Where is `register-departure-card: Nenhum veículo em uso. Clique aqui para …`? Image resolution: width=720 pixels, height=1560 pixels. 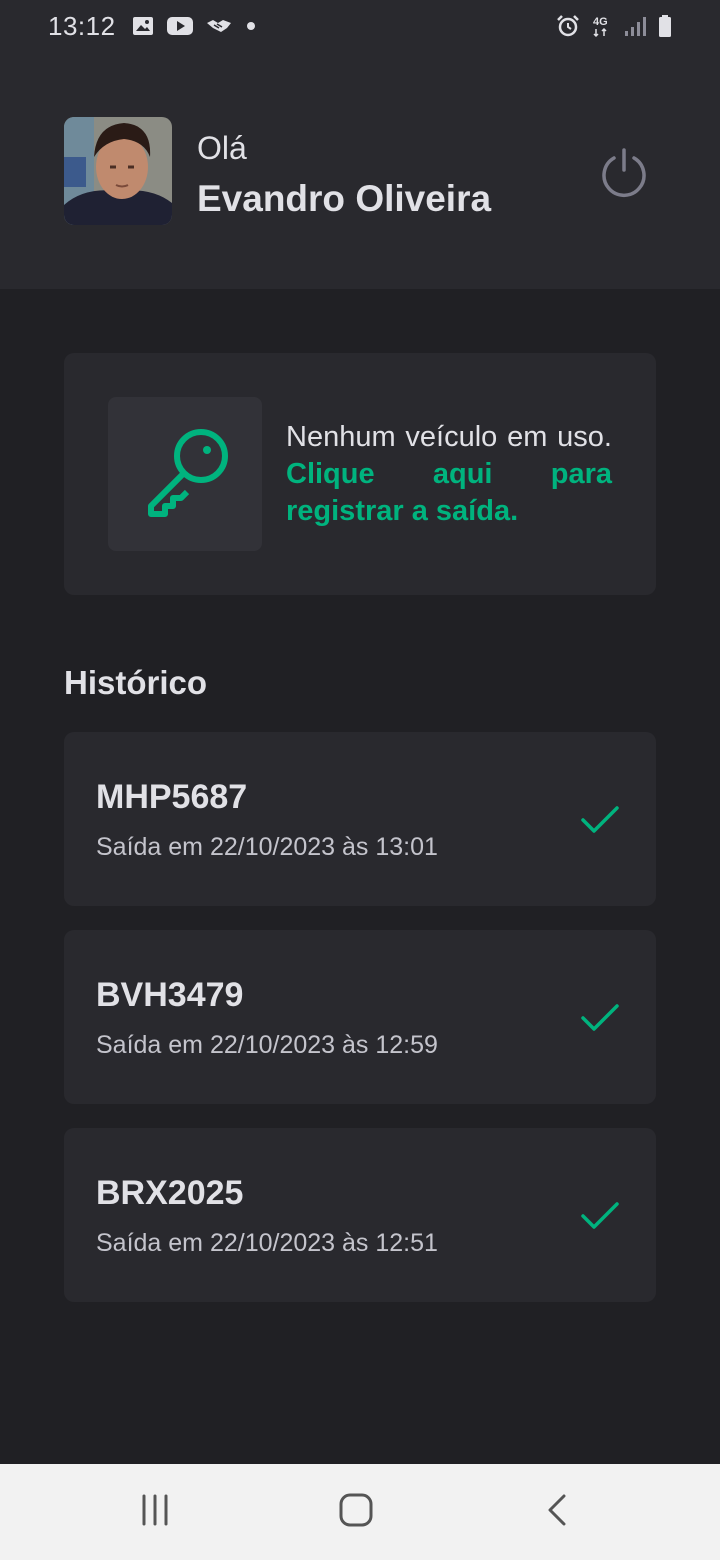 register-departure-card: Nenhum veículo em uso. Clique aqui para … is located at coordinates (360, 474).